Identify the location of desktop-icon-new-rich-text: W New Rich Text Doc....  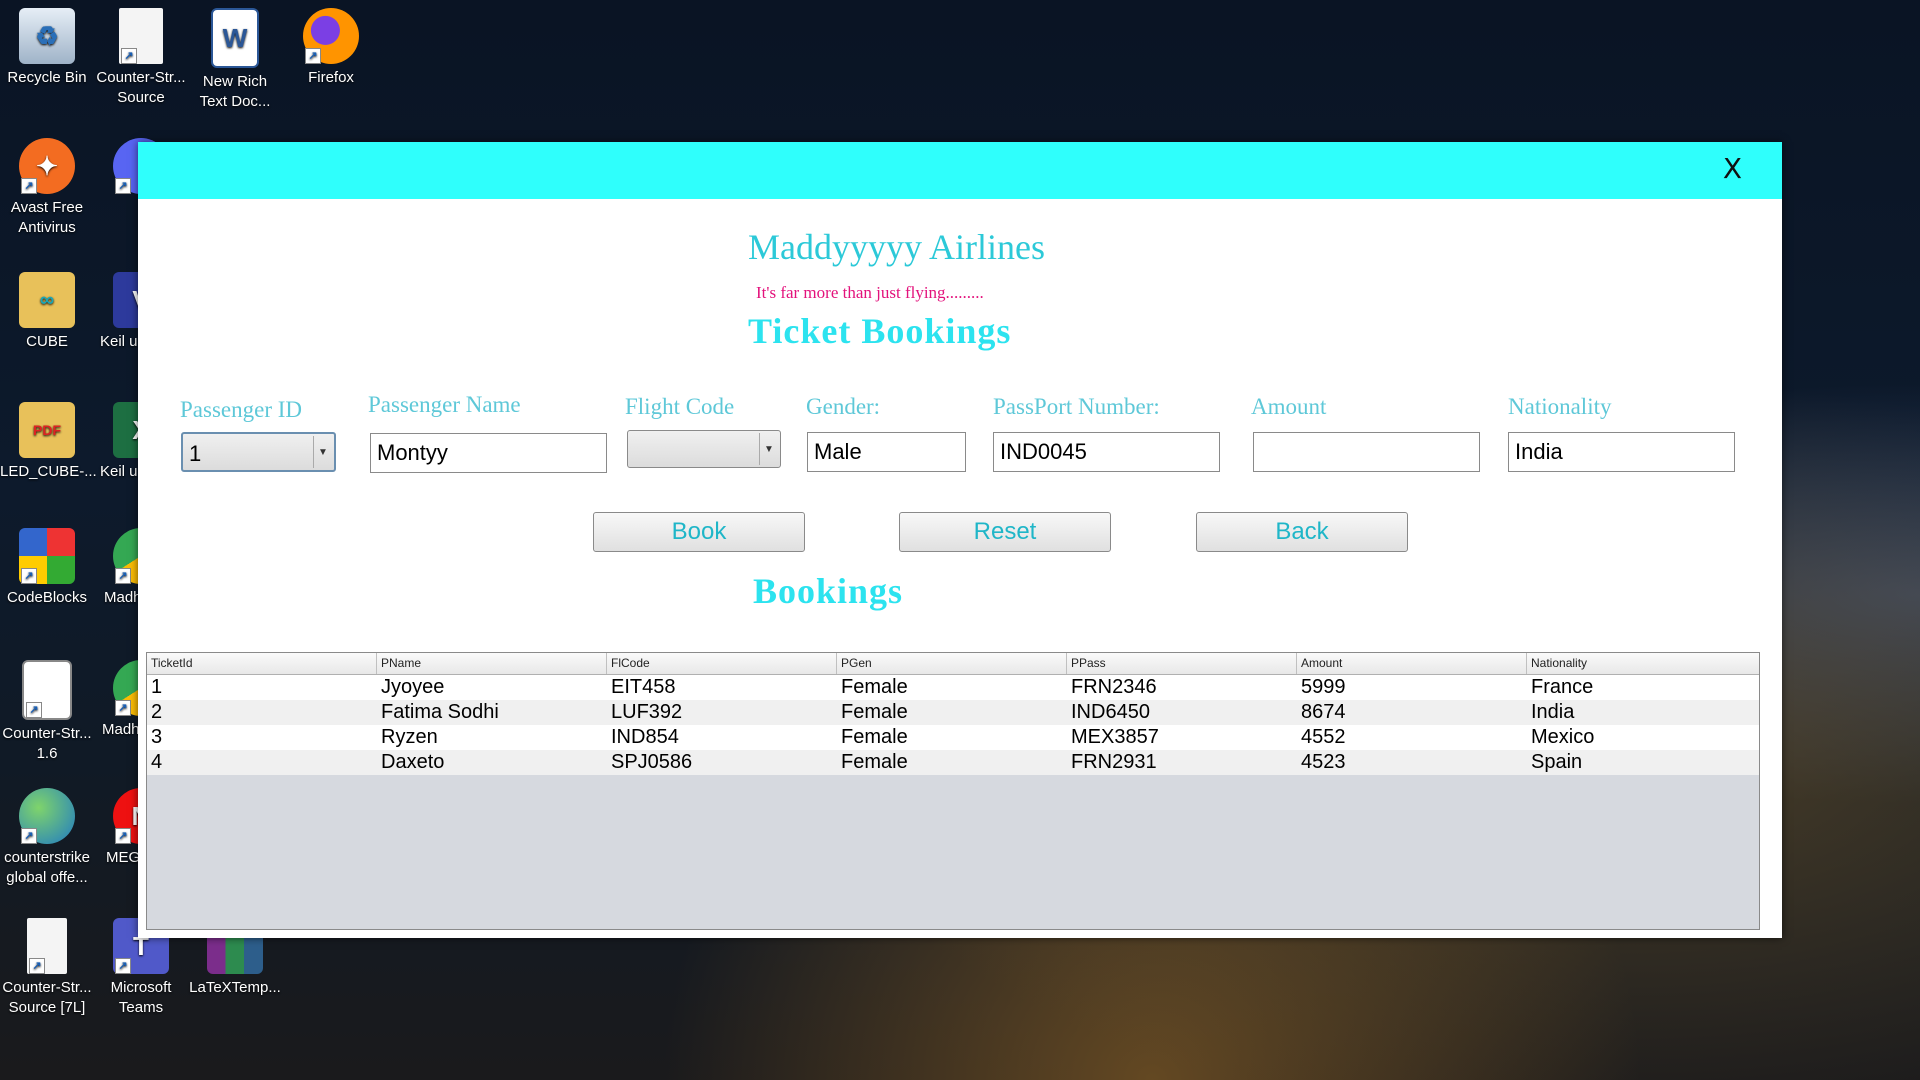
(235, 60).